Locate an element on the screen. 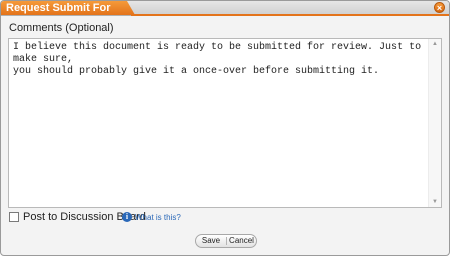 This screenshot has height=256, width=450. save-button: Save is located at coordinates (211, 241).